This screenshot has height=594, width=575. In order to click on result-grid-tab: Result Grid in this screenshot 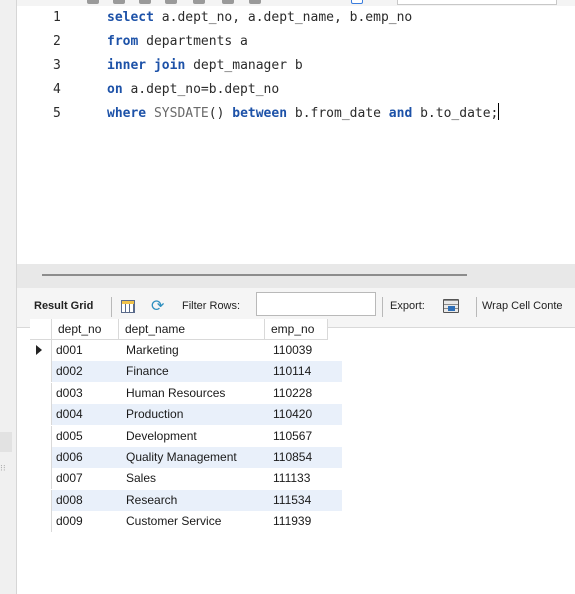, I will do `click(63, 306)`.